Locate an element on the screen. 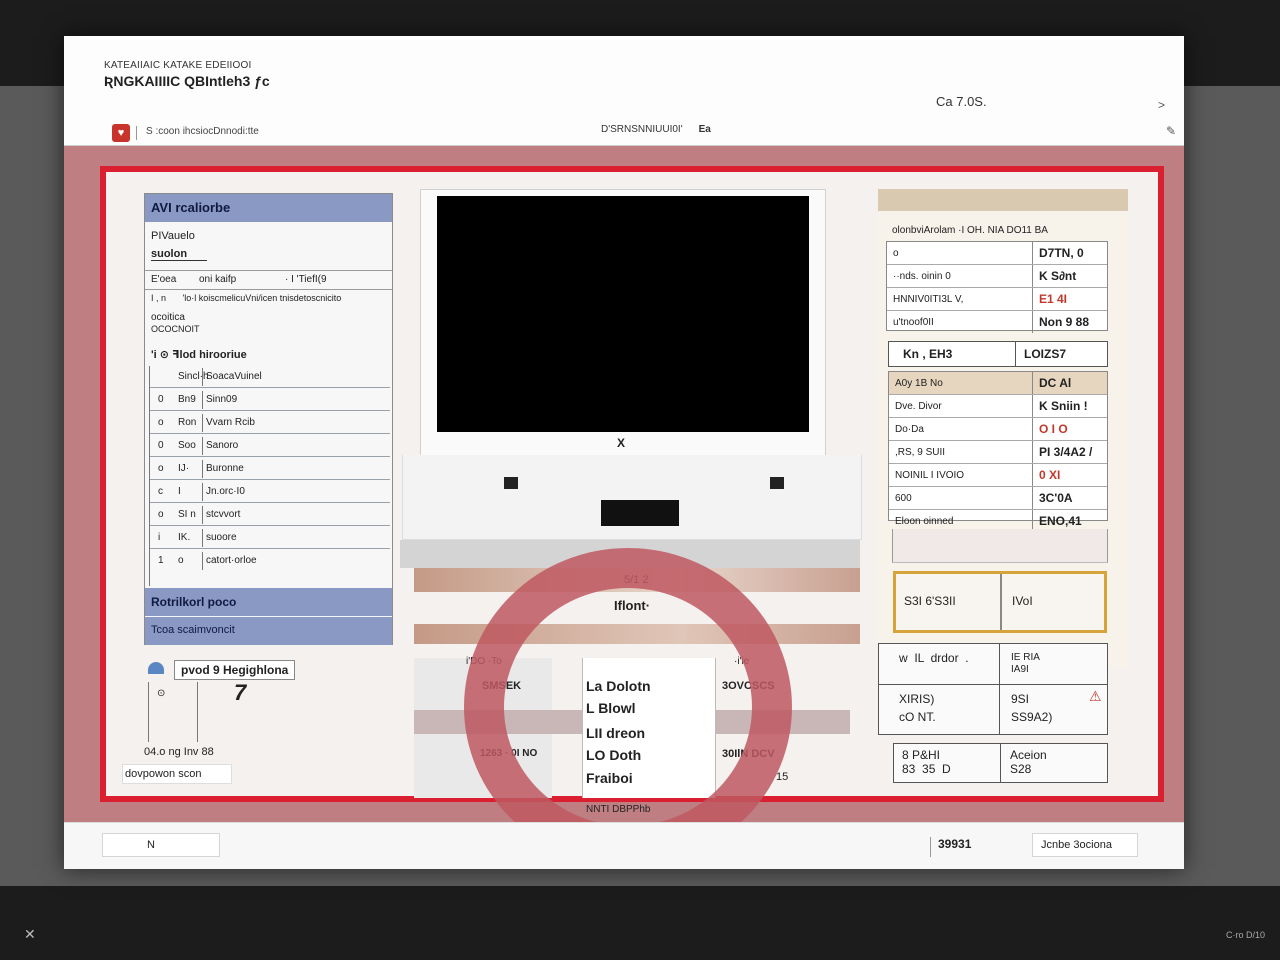 This screenshot has width=1280, height=960. right-row: Dve. Divor K Sniin ! is located at coordinates (998, 406).